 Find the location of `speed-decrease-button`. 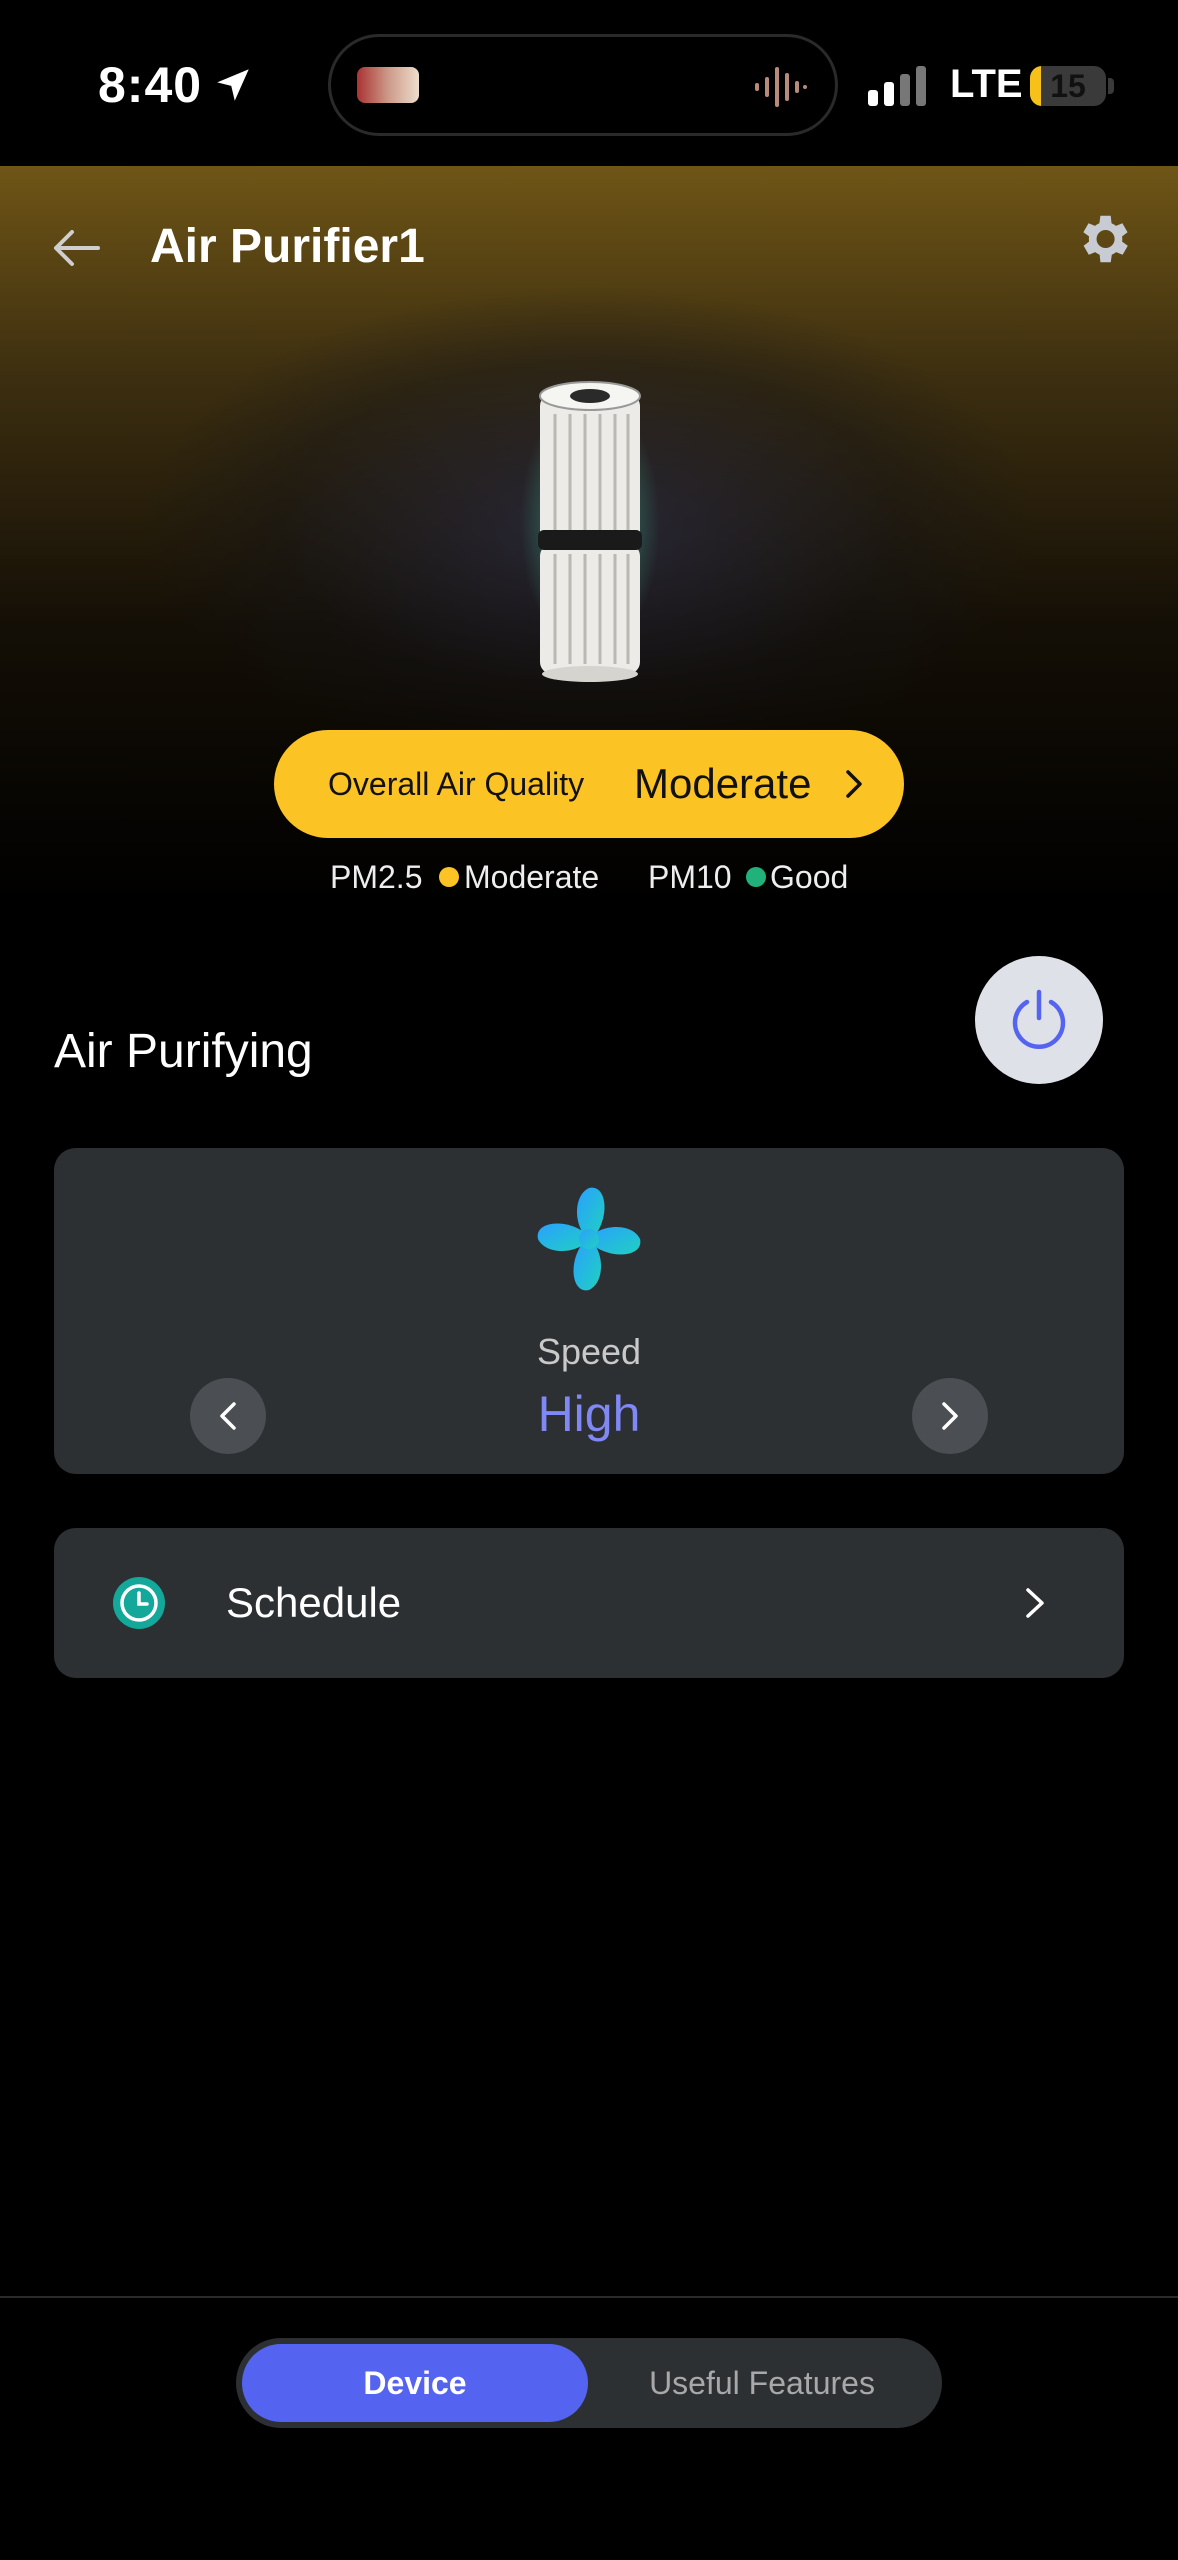

speed-decrease-button is located at coordinates (228, 1416).